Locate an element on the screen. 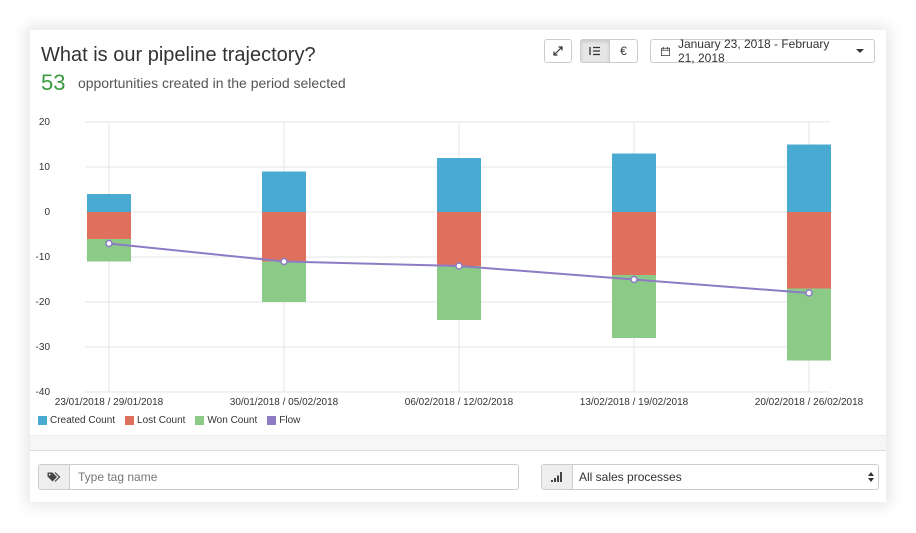  currency-view-button: € is located at coordinates (624, 51).